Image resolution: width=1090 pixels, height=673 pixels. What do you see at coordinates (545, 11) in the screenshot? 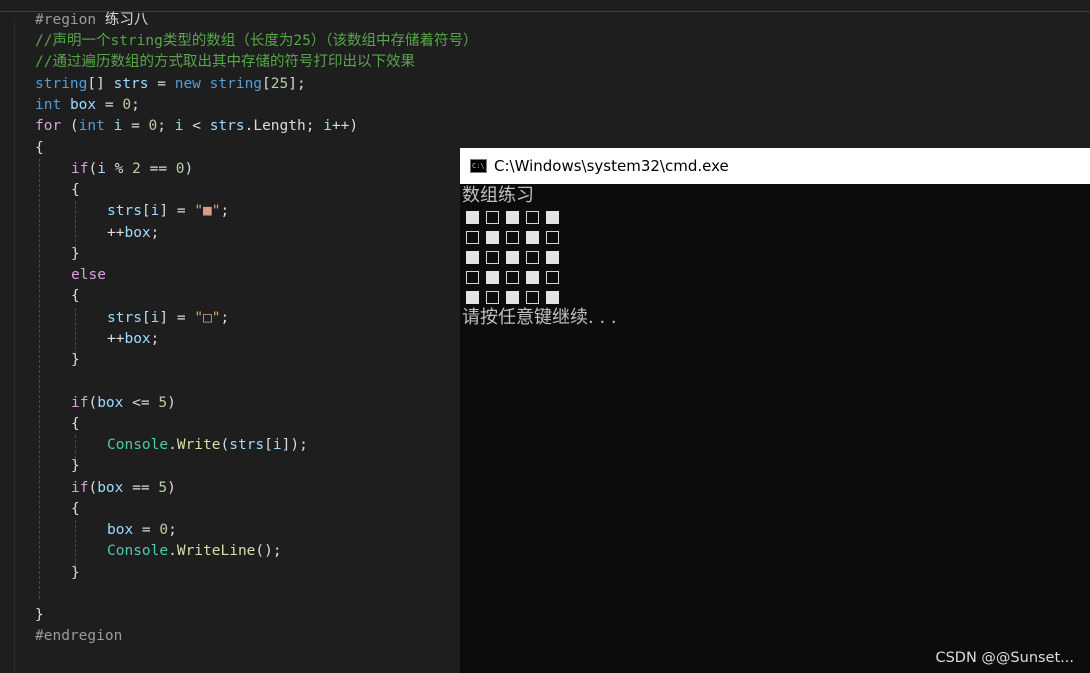
I see `editor-top-divider` at bounding box center [545, 11].